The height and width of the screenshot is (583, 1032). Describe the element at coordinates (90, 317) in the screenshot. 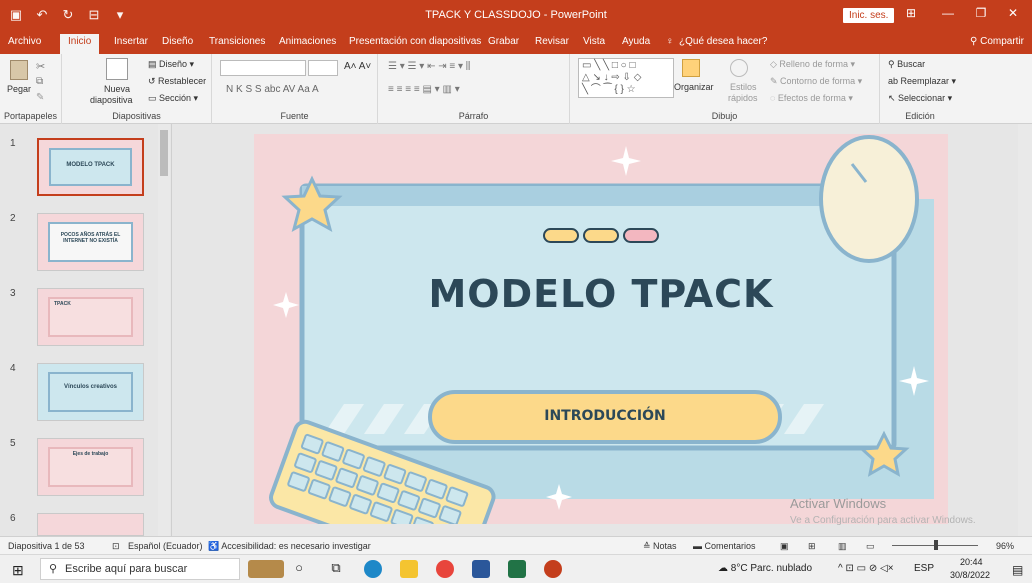

I see `slide-thumbnail: TPACK` at that location.